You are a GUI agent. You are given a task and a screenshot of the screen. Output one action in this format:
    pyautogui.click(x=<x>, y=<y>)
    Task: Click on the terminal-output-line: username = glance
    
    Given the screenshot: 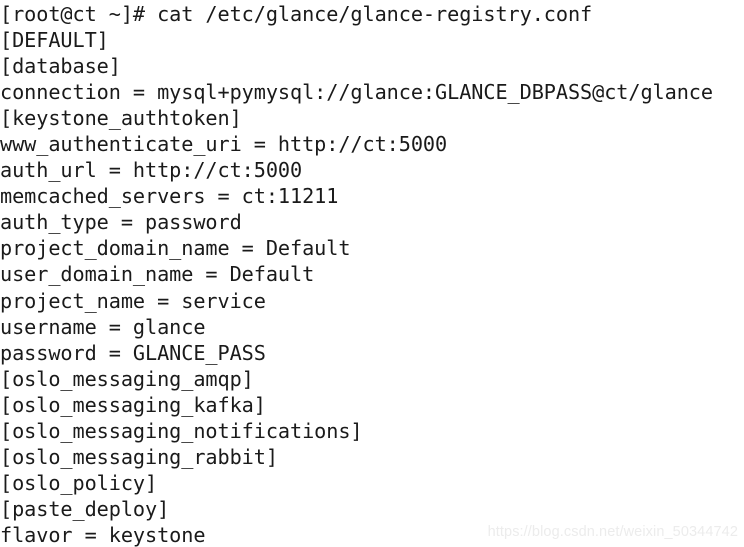 What is the action you would take?
    pyautogui.click(x=103, y=326)
    